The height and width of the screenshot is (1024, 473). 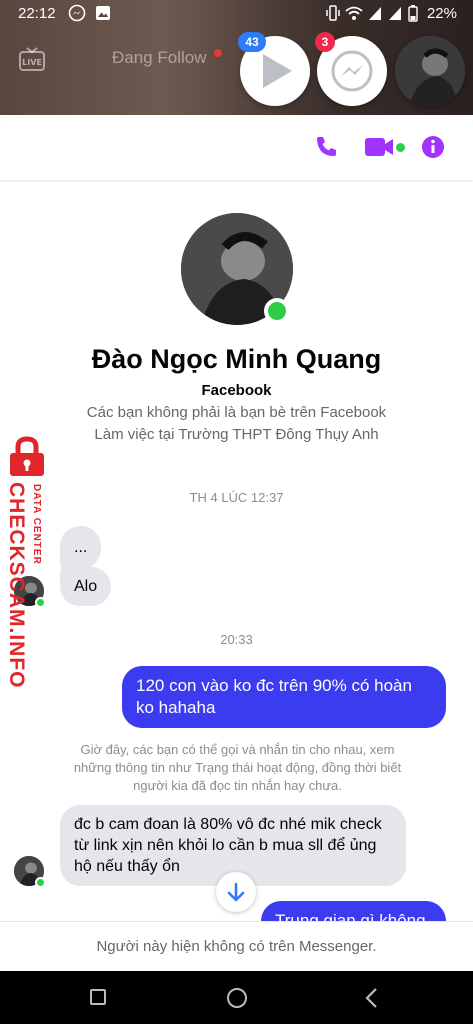 I want to click on home-button, so click(x=237, y=998).